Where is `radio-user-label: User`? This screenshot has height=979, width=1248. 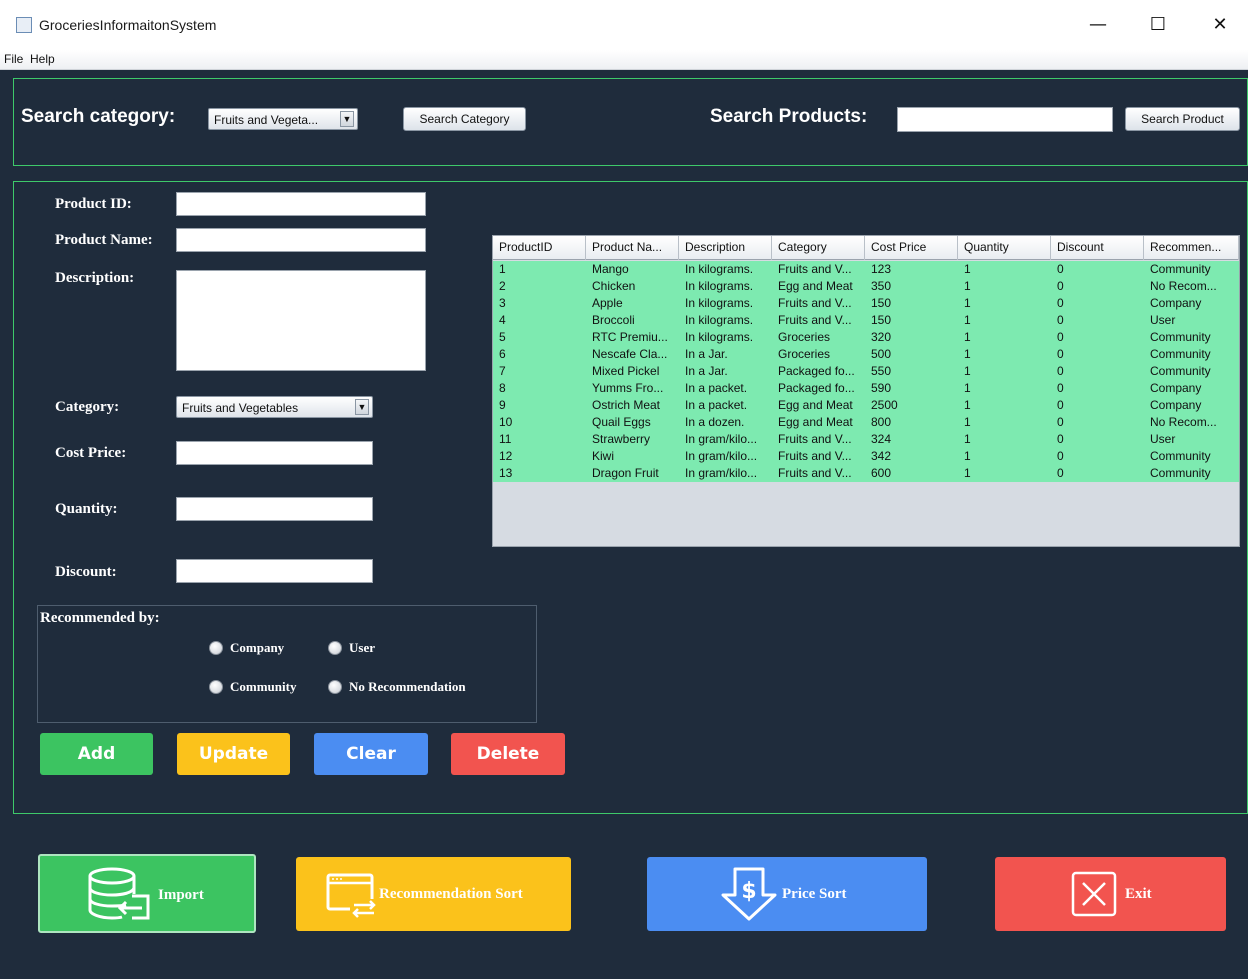
radio-user-label: User is located at coordinates (362, 647).